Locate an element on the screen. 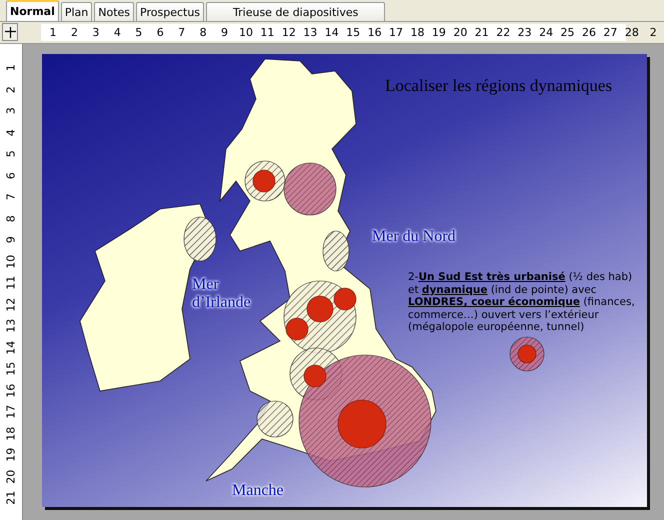 Image resolution: width=664 pixels, height=520 pixels. view-tab: Plan is located at coordinates (76, 11).